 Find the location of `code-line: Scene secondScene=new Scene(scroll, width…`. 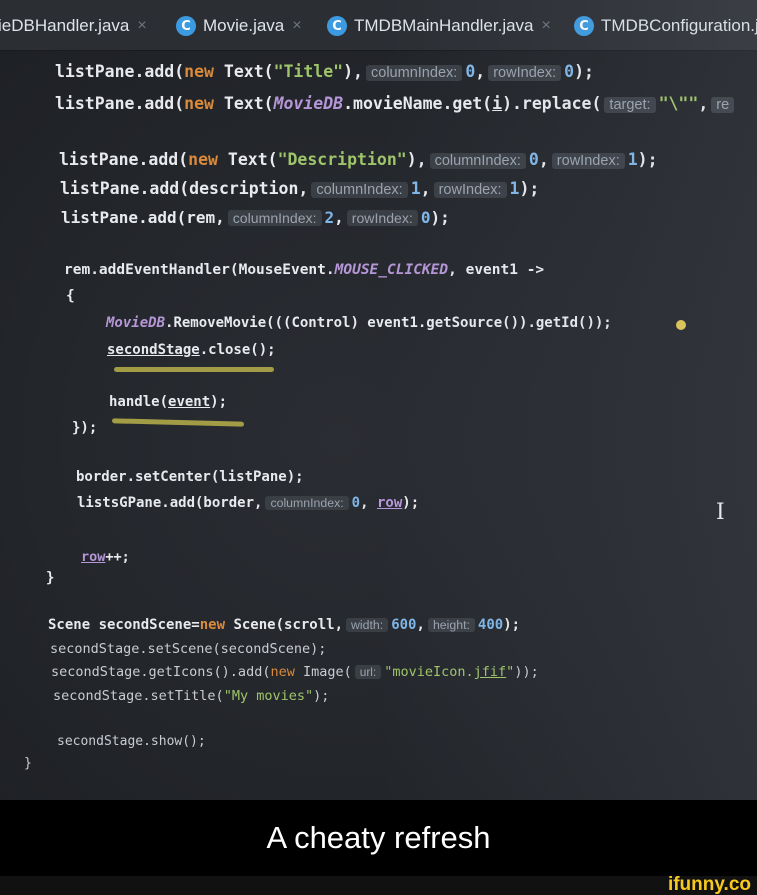

code-line: Scene secondScene=new Scene(scroll, width… is located at coordinates (284, 625).